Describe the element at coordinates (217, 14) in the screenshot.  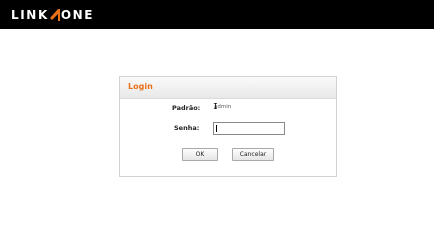
I see `header-bar: LINK ONE` at that location.